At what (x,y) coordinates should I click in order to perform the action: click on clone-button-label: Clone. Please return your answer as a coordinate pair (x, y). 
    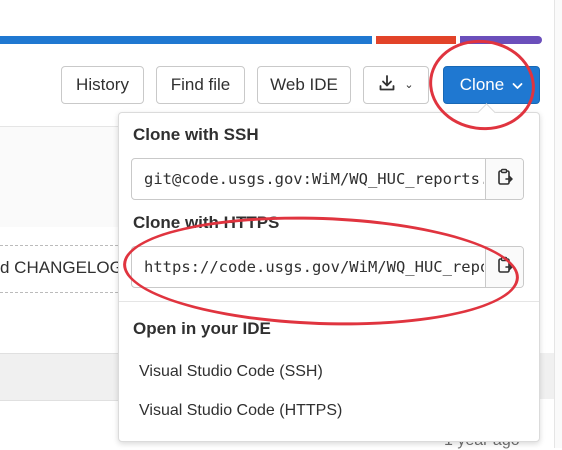
    Looking at the image, I should click on (482, 84).